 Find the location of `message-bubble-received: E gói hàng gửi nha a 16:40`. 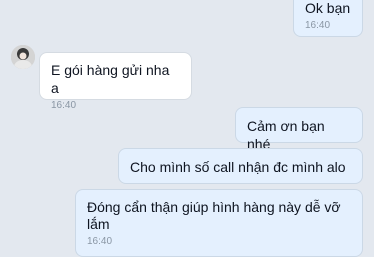

message-bubble-received: E gói hàng gửi nha a 16:40 is located at coordinates (115, 81).